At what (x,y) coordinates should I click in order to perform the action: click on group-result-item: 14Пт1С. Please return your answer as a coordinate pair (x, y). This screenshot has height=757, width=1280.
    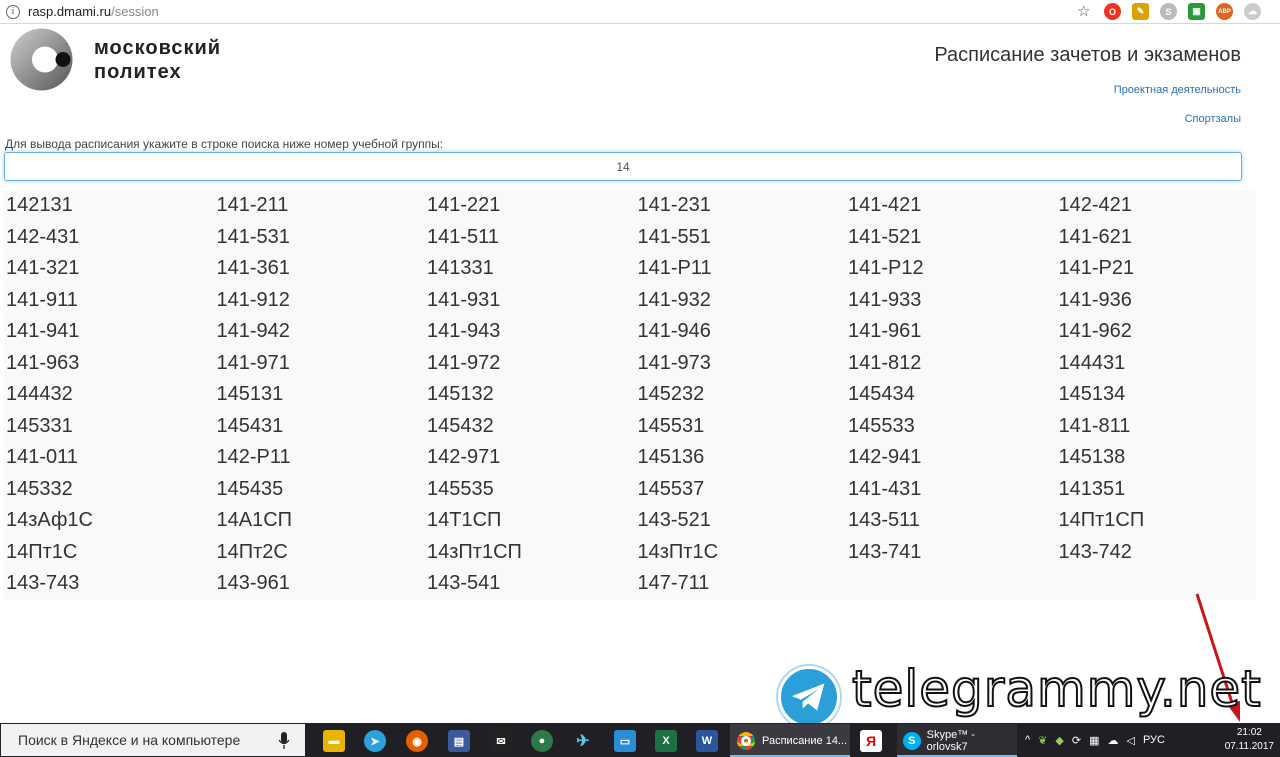
    Looking at the image, I should click on (109, 553).